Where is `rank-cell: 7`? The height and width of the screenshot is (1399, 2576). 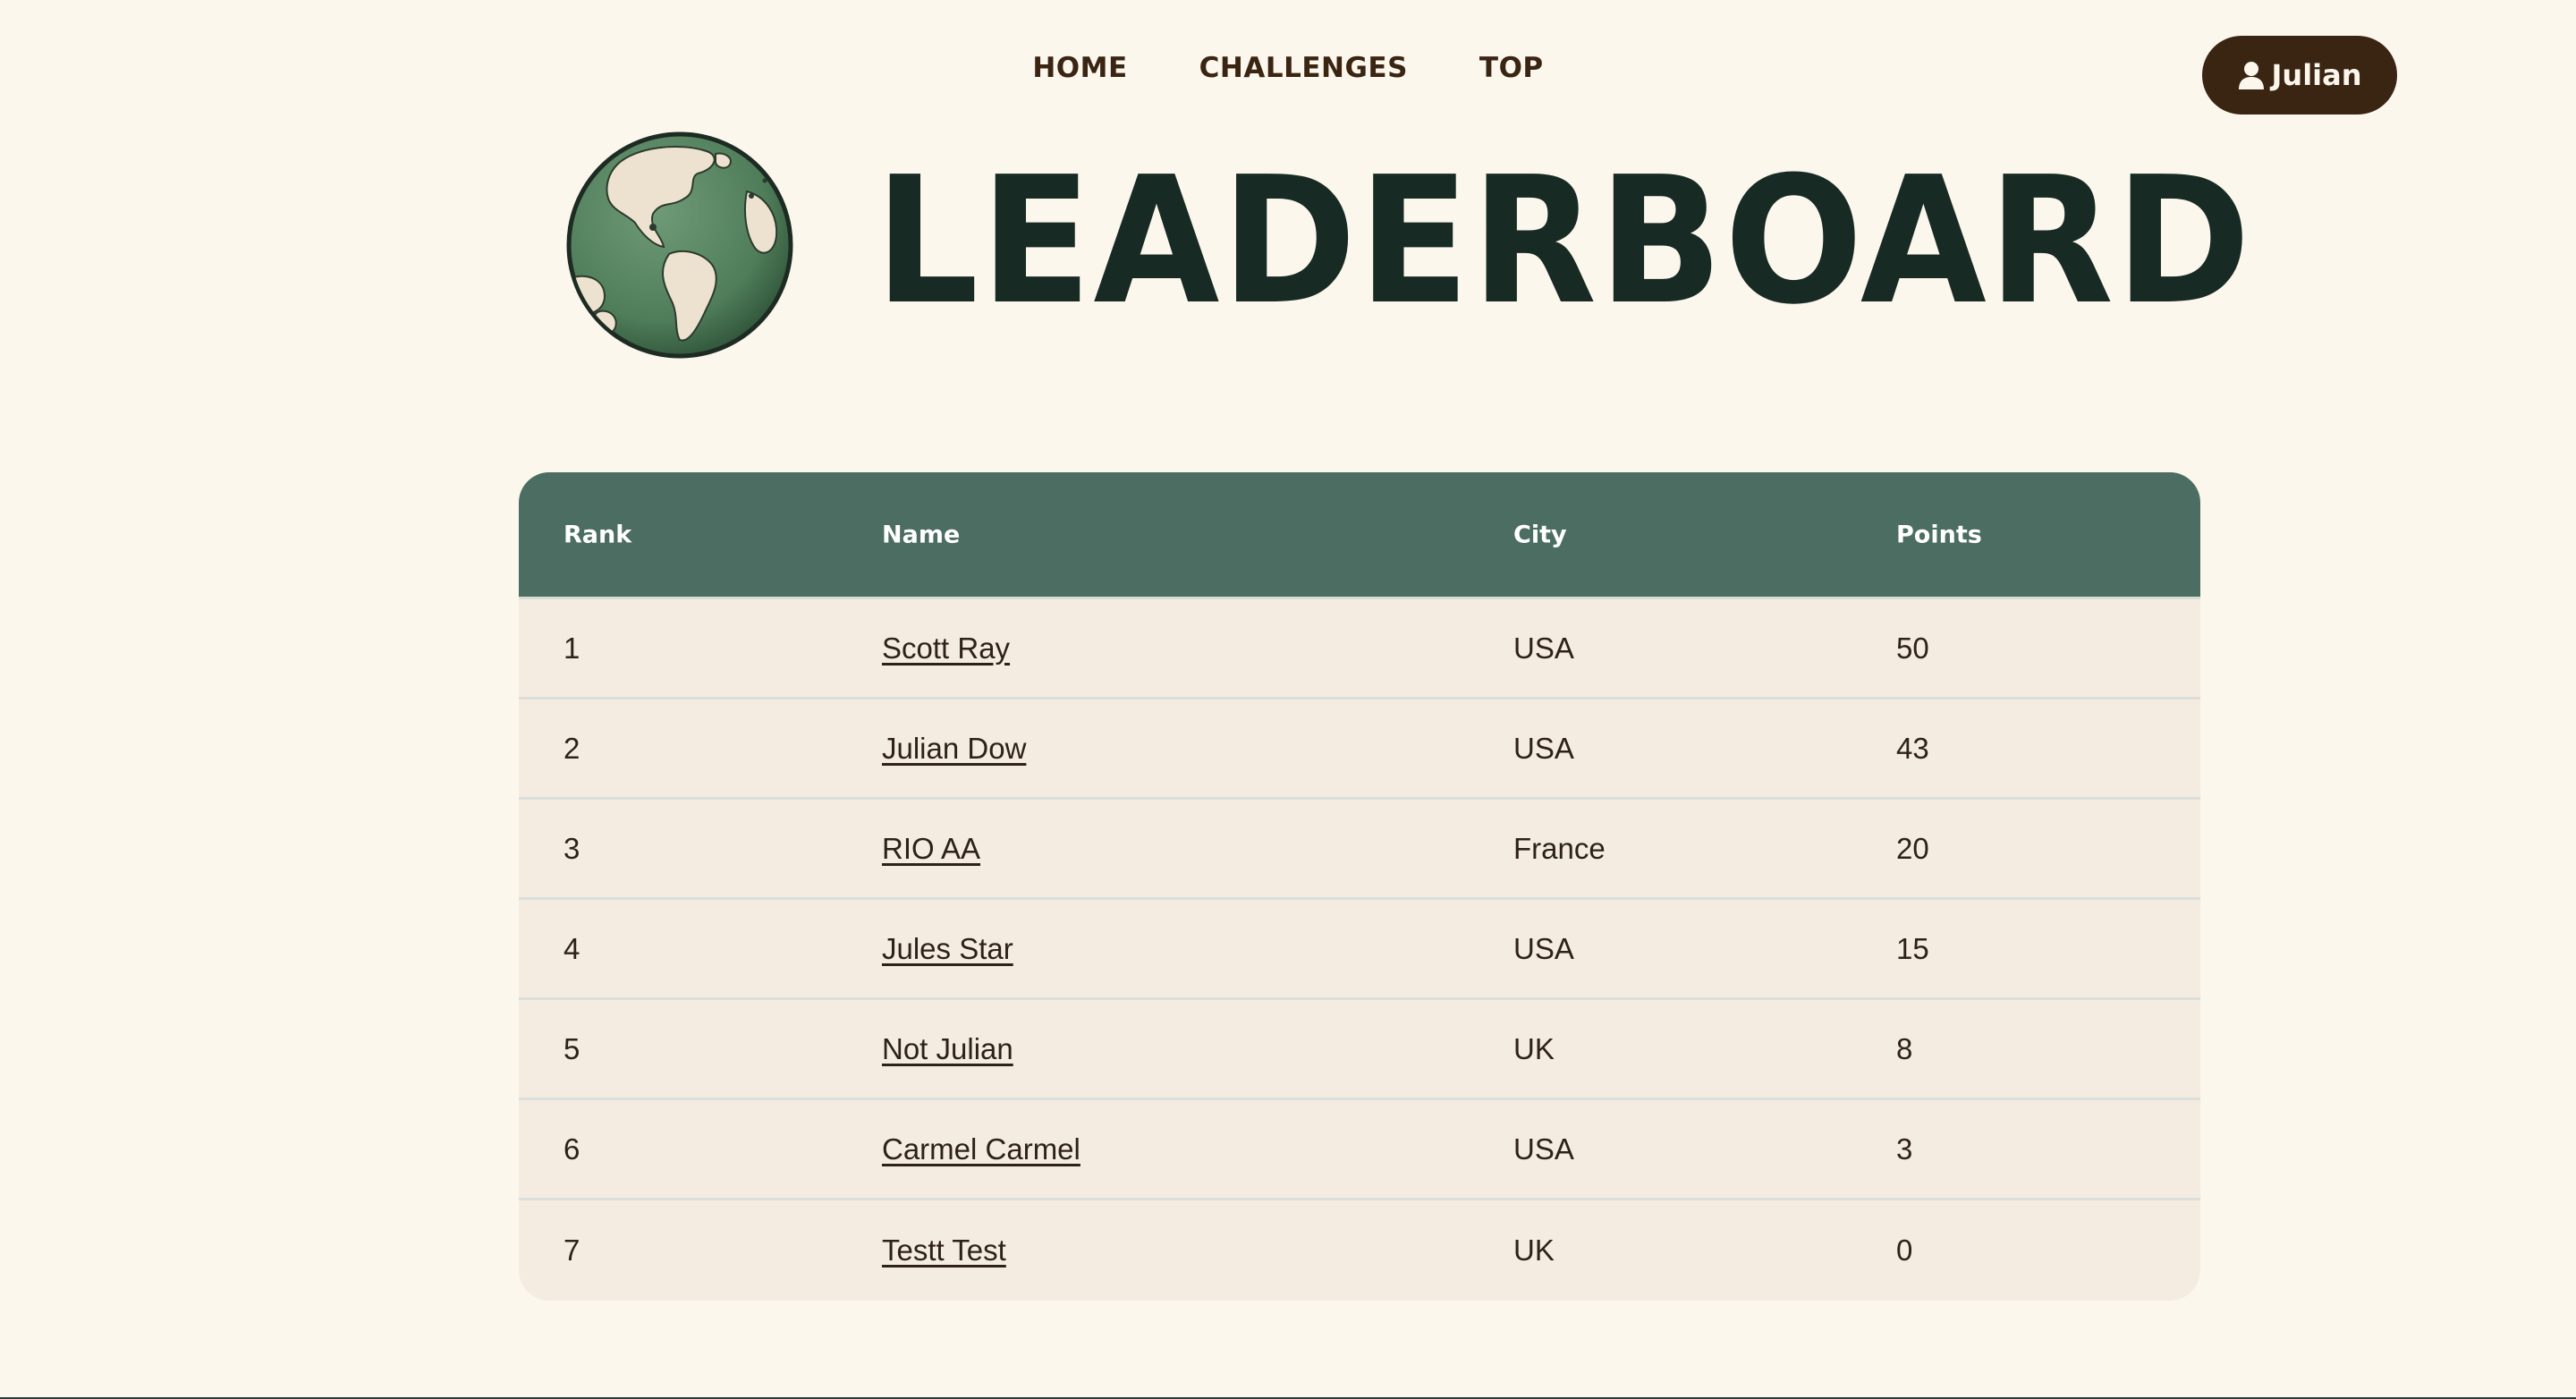
rank-cell: 7 is located at coordinates (572, 1250).